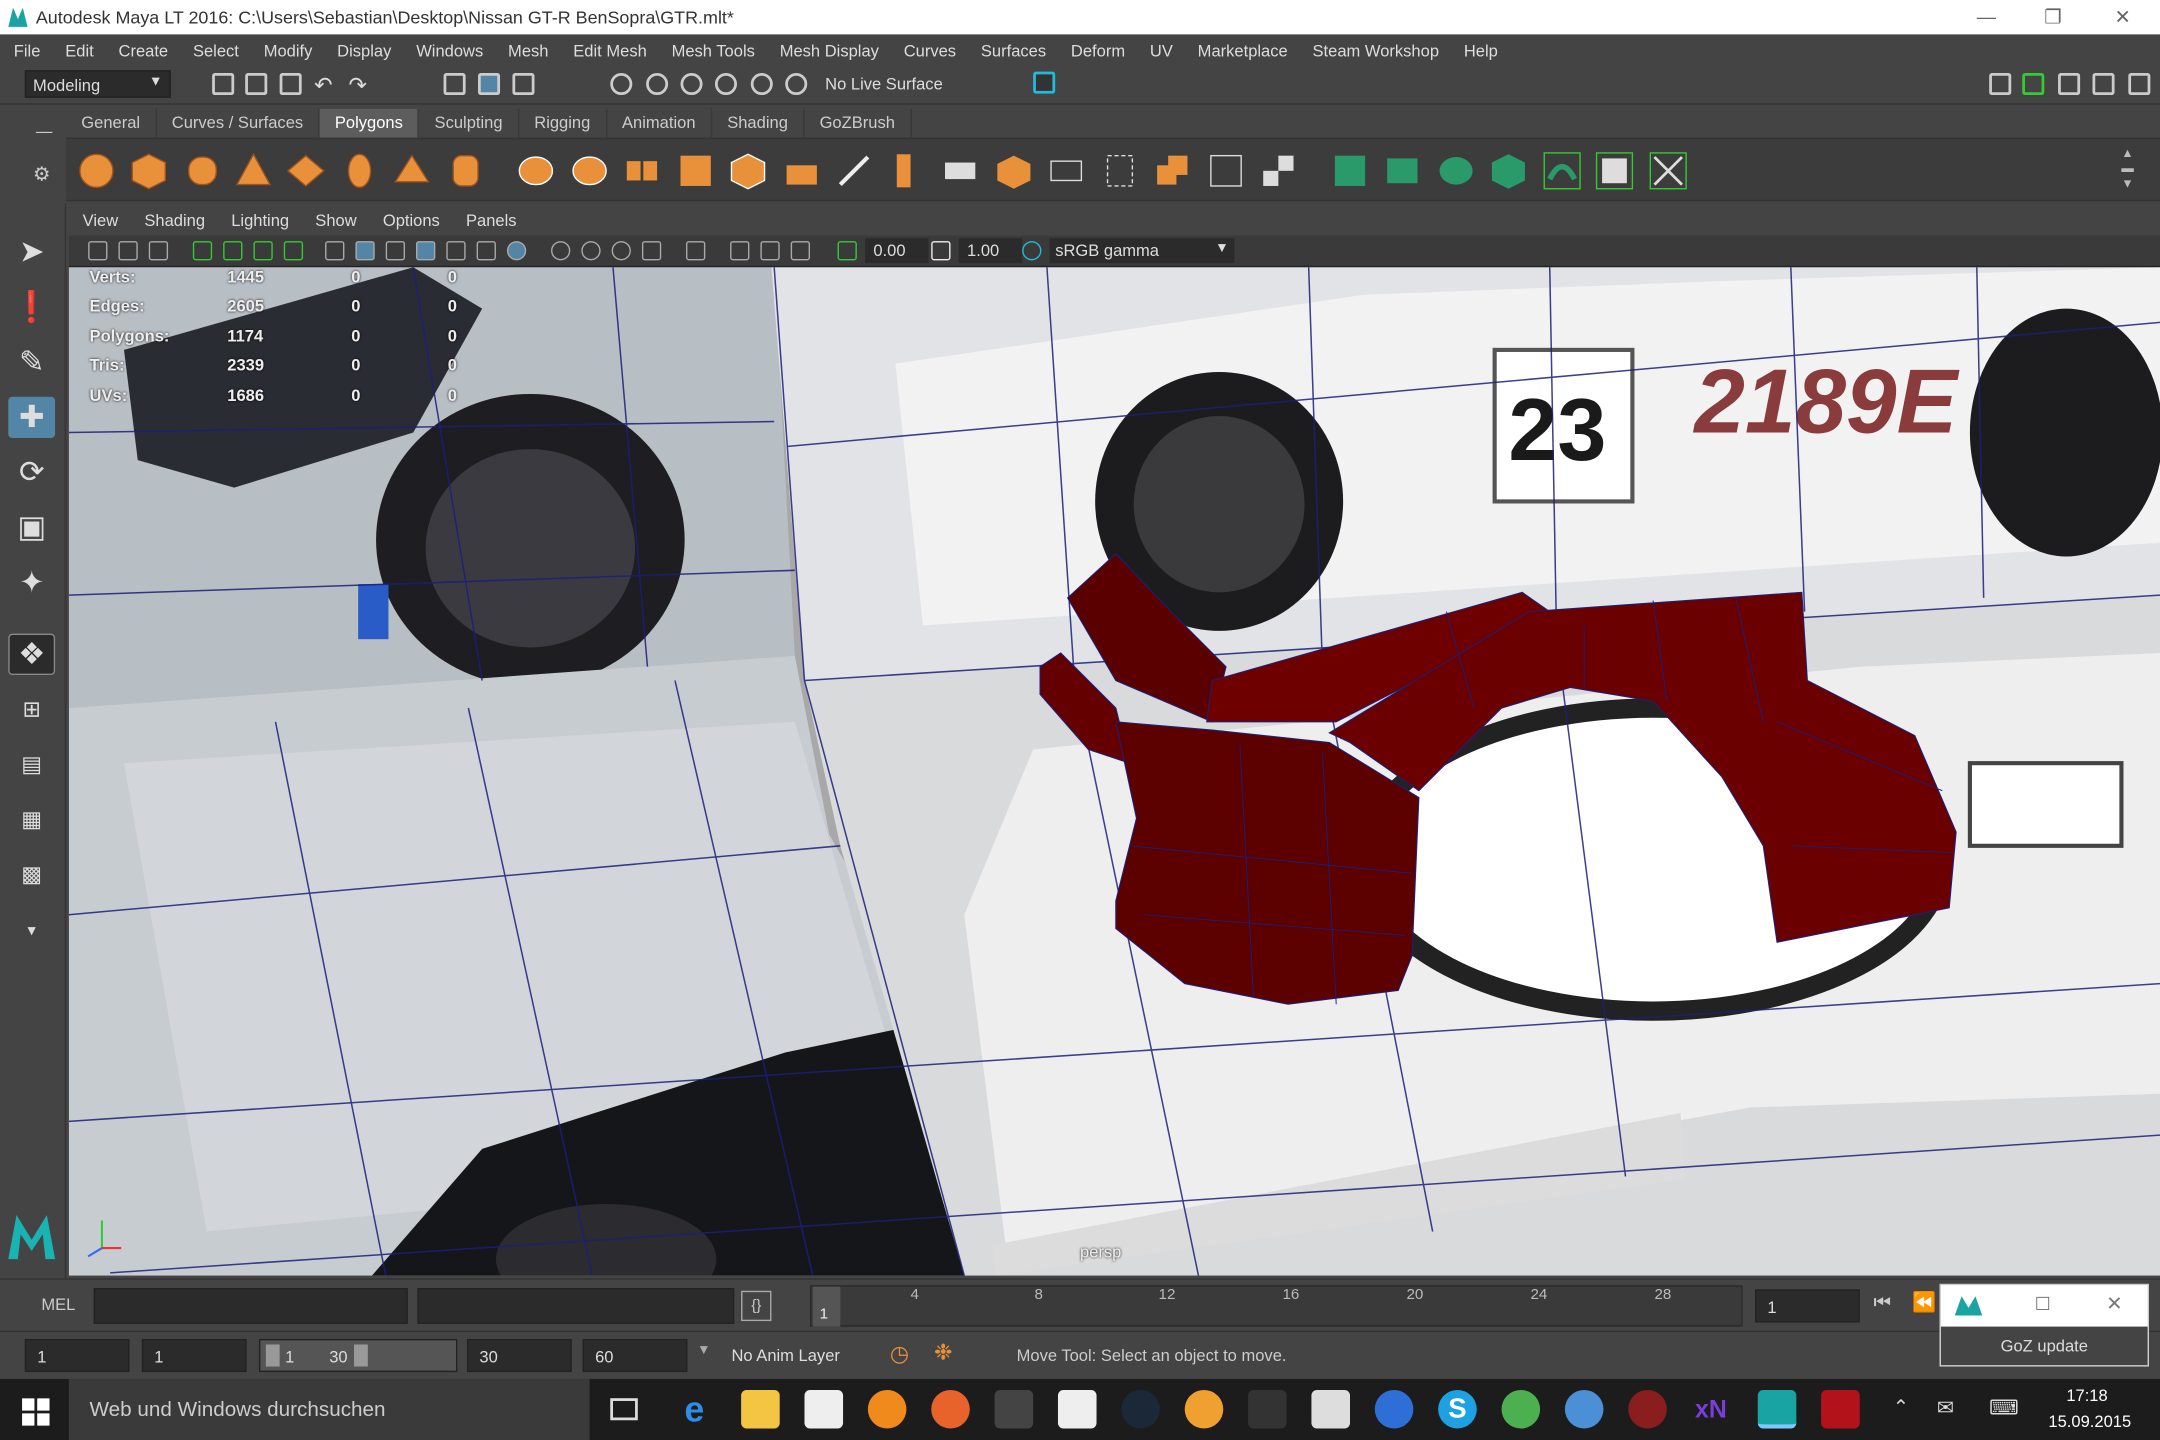  I want to click on film-gate-icon, so click(233, 251).